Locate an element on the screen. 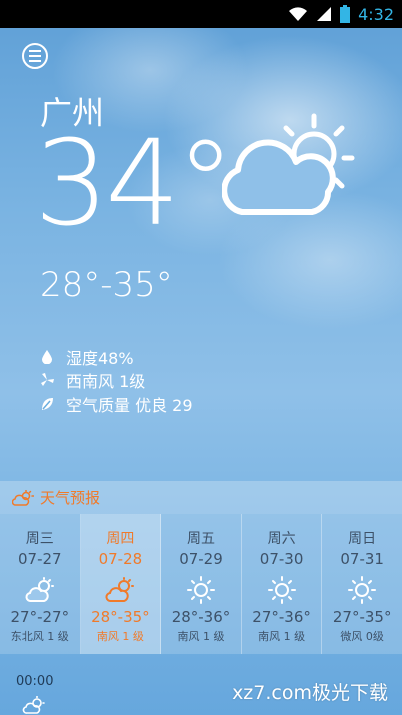 The image size is (402, 715). leaf-icon is located at coordinates (47, 404).